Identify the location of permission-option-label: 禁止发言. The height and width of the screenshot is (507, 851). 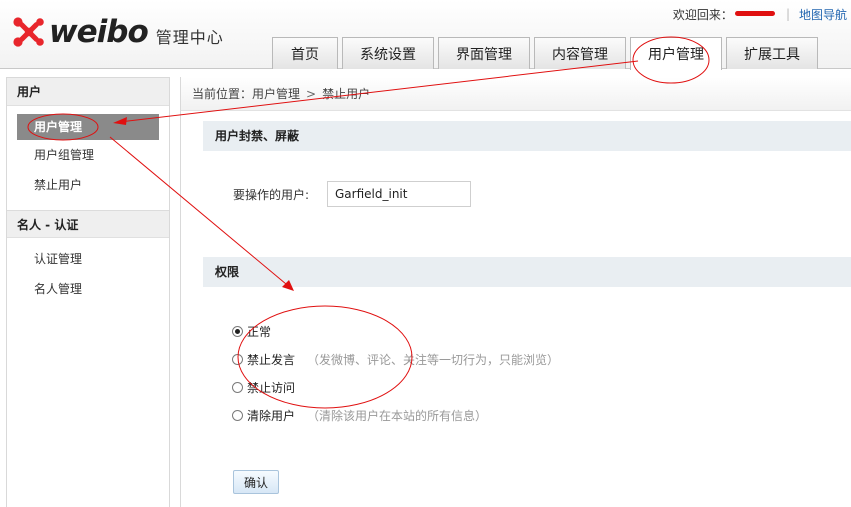
(271, 359).